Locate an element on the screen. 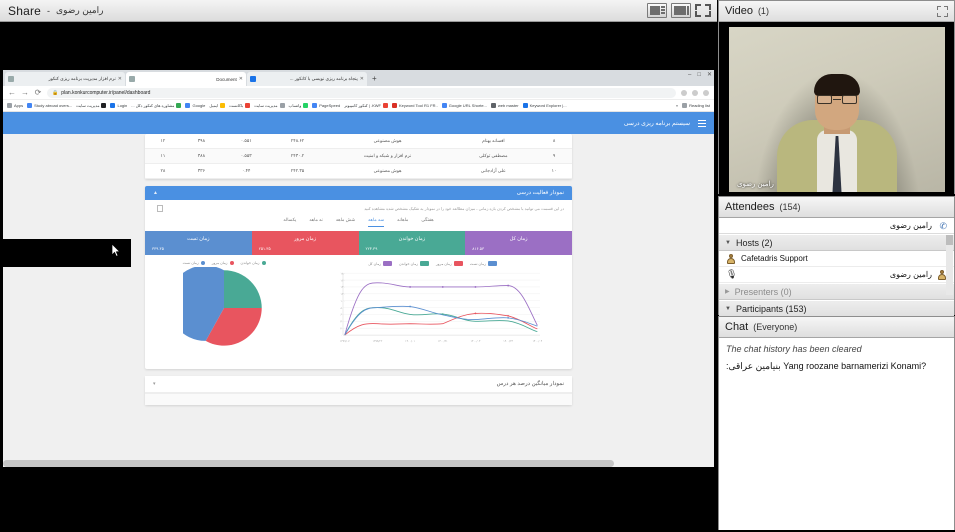 This screenshot has height=532, width=955. cell-field: نرم افزار و شبکه و امنیت is located at coordinates (387, 156).